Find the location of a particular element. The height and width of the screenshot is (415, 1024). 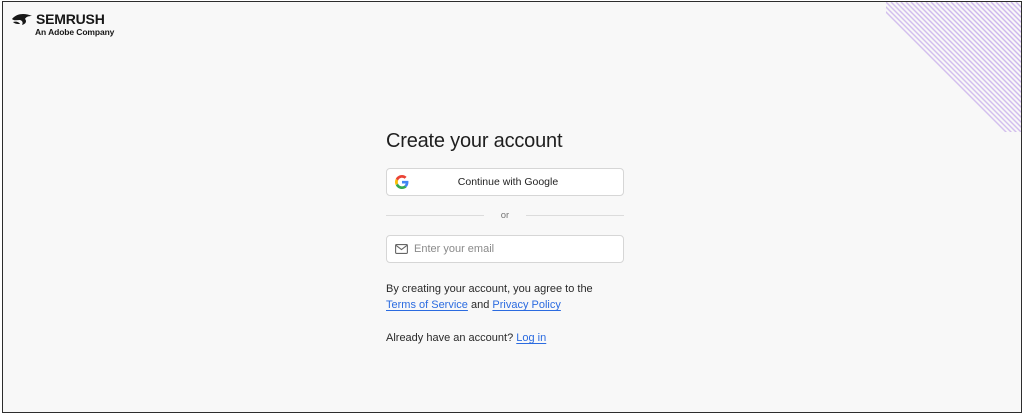

brand-name: SEMRUSH is located at coordinates (70, 19).